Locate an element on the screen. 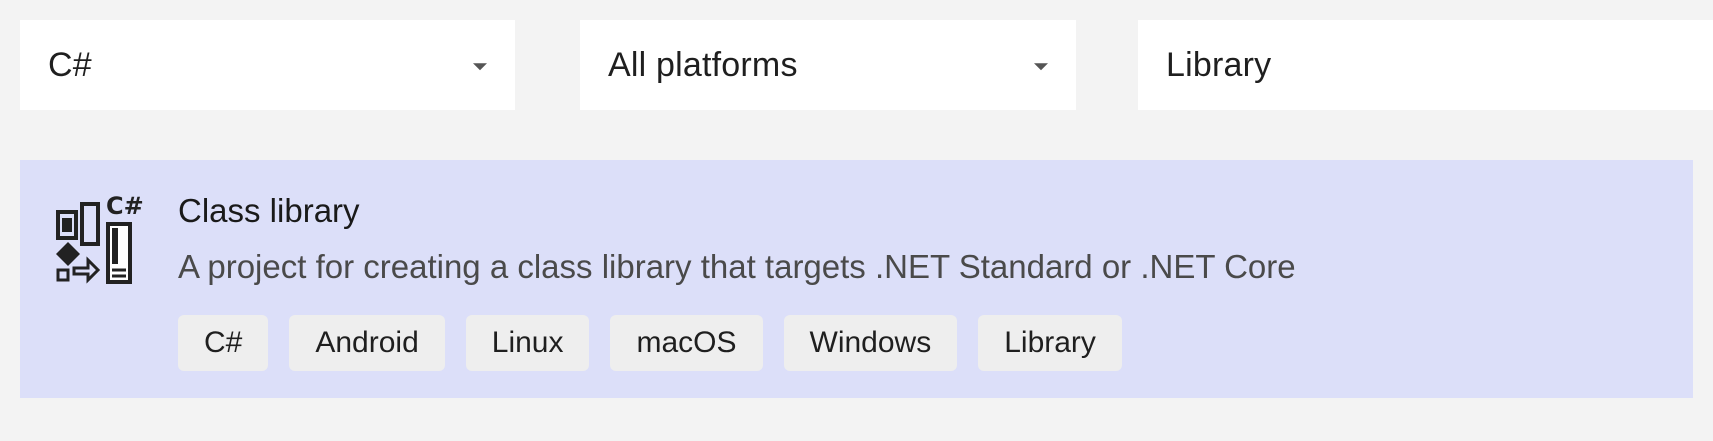  platform-dropdown-value: All platforms is located at coordinates (703, 64).